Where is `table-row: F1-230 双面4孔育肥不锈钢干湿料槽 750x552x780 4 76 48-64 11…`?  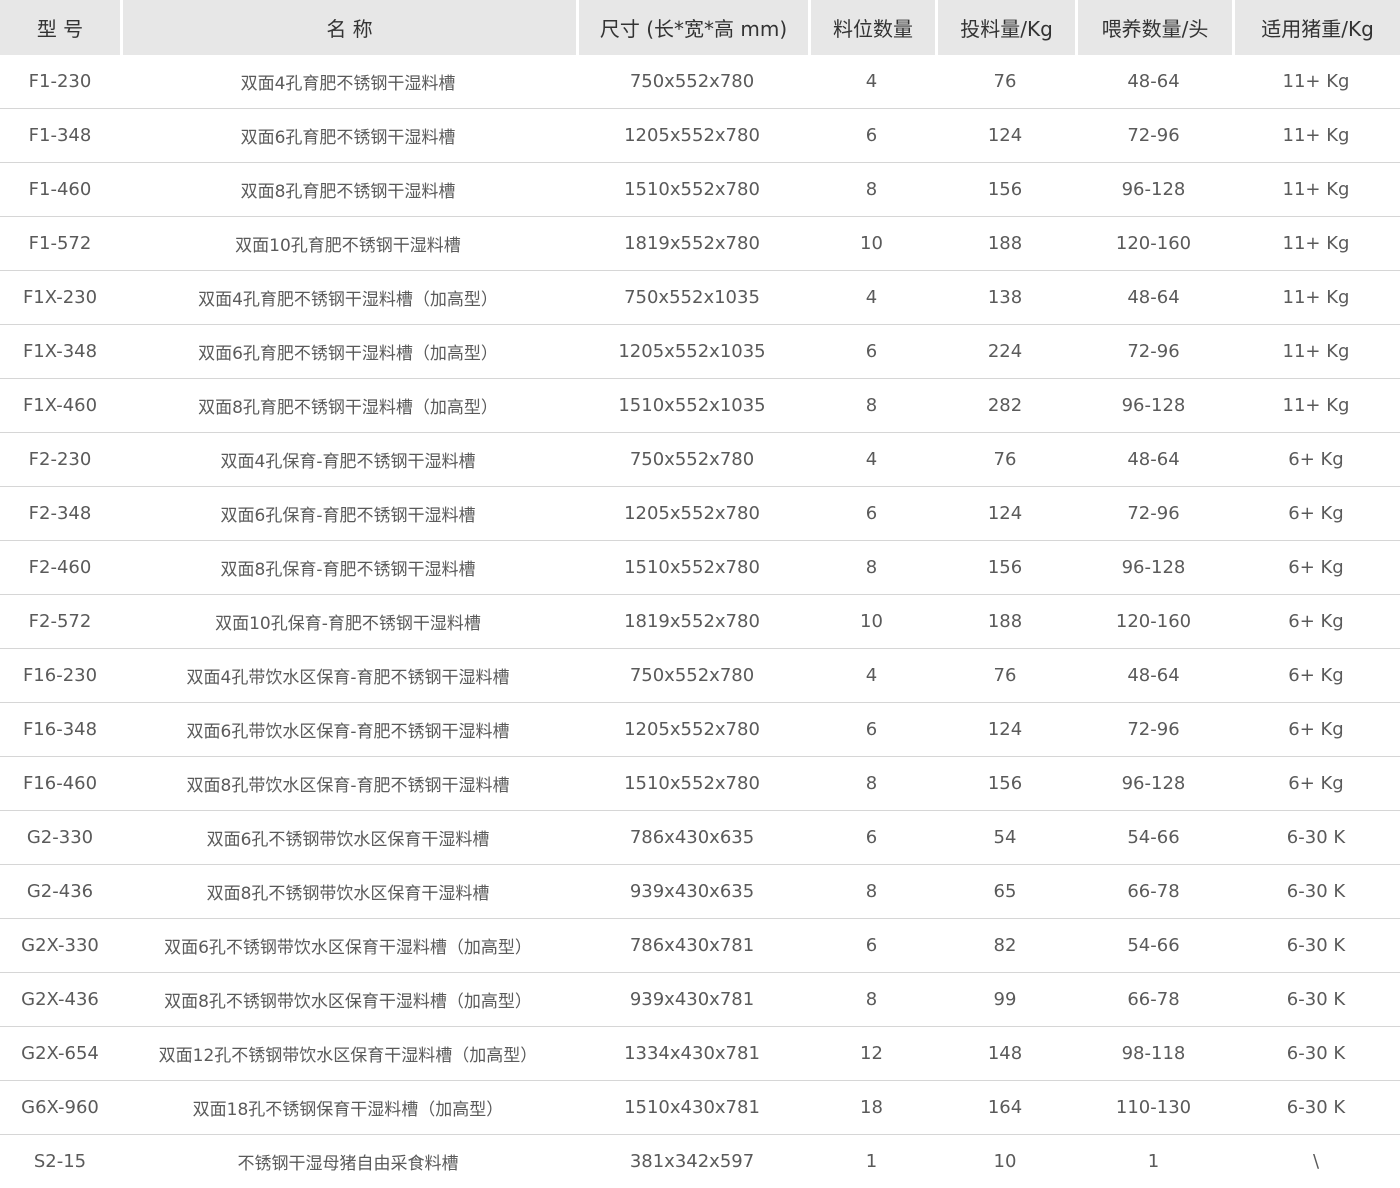
table-row: F1-230 双面4孔育肥不锈钢干湿料槽 750x552x780 4 76 48-64 11… is located at coordinates (700, 82).